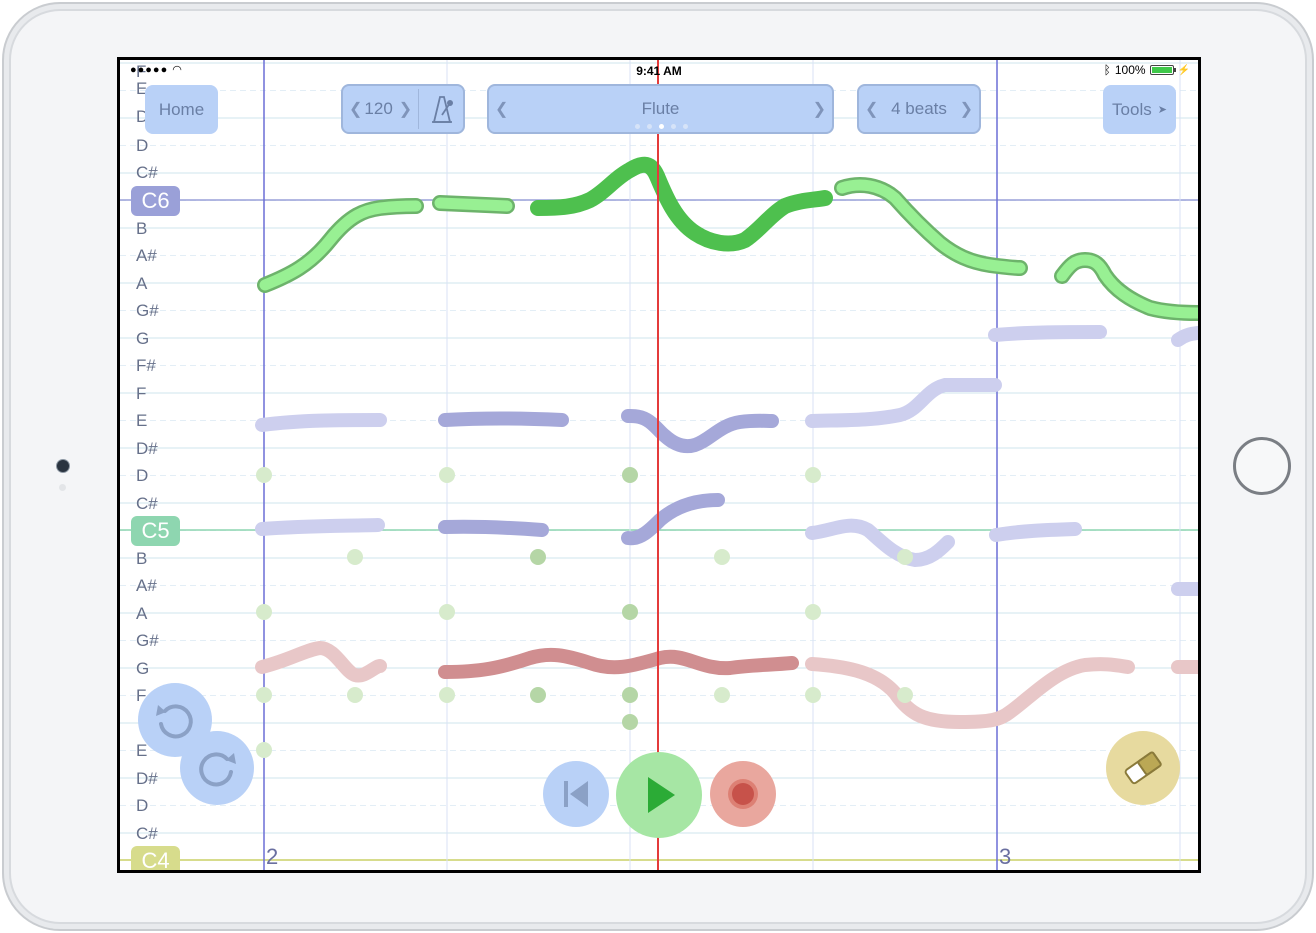 The image size is (1316, 933). Describe the element at coordinates (62, 487) in the screenshot. I see `sensor` at that location.